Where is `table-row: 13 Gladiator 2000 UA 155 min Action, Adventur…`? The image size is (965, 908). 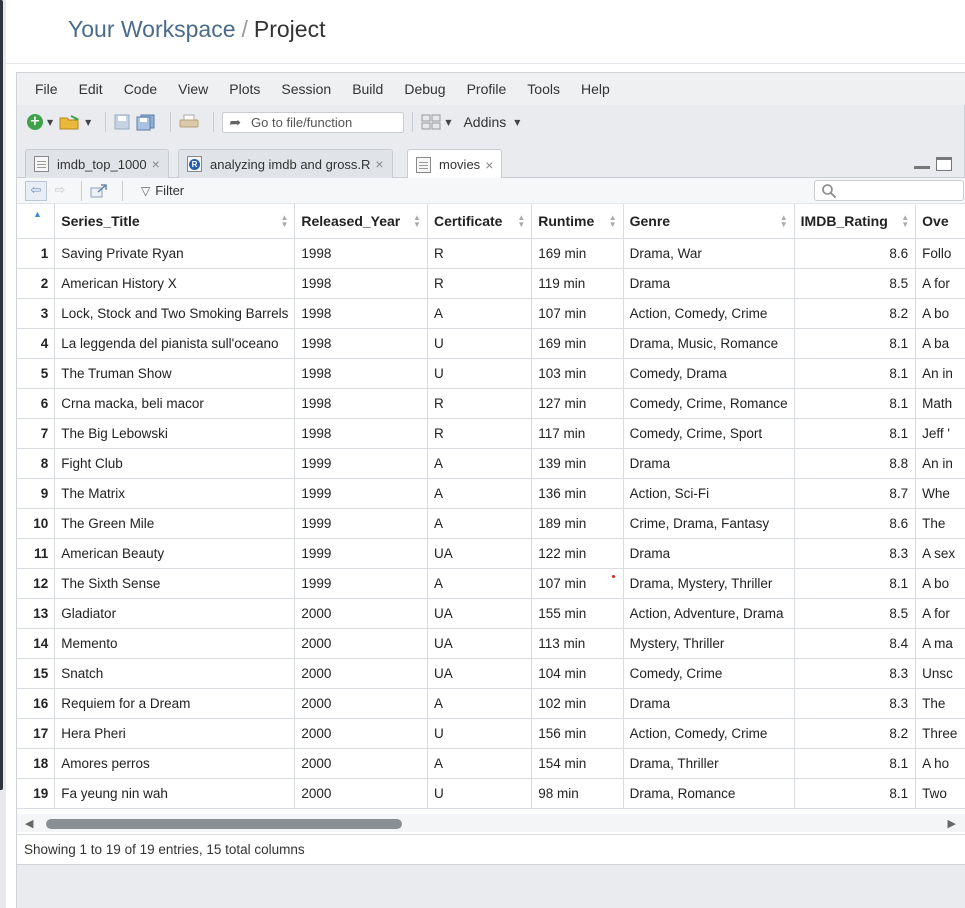 table-row: 13 Gladiator 2000 UA 155 min Action, Adventur… is located at coordinates (491, 613).